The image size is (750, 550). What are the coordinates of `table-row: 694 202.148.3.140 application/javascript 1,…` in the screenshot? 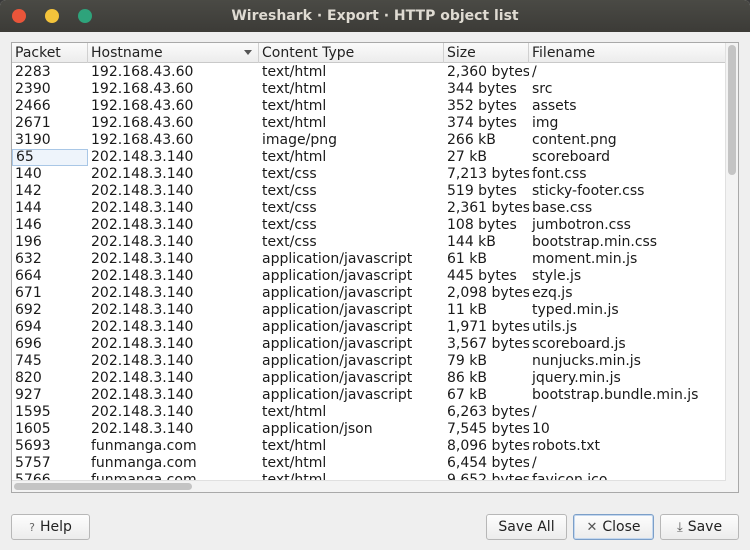 It's located at (369, 327).